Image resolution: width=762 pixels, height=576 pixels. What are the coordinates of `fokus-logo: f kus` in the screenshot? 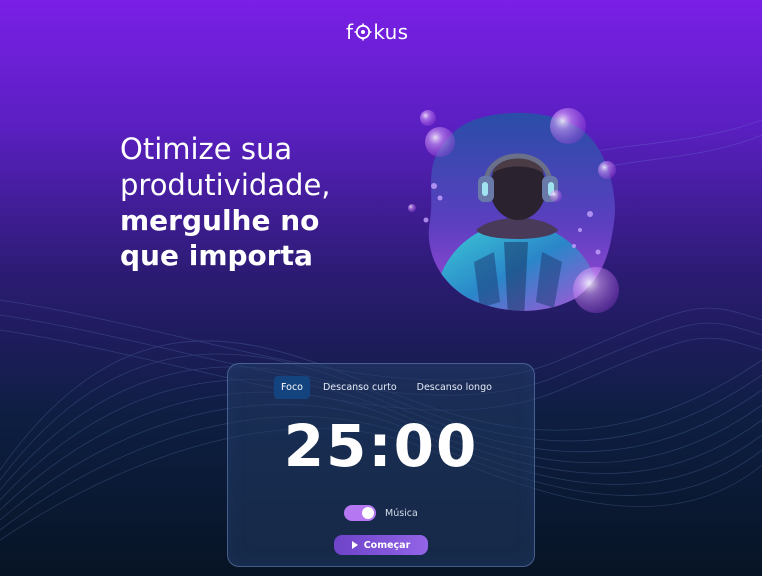 It's located at (382, 32).